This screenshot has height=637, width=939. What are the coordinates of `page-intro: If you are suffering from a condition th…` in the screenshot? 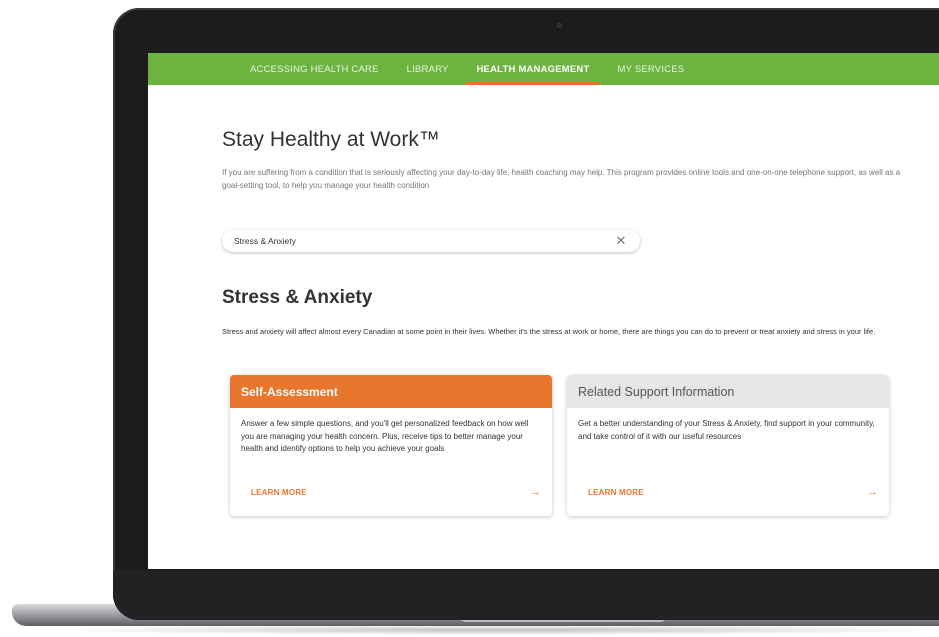 It's located at (561, 179).